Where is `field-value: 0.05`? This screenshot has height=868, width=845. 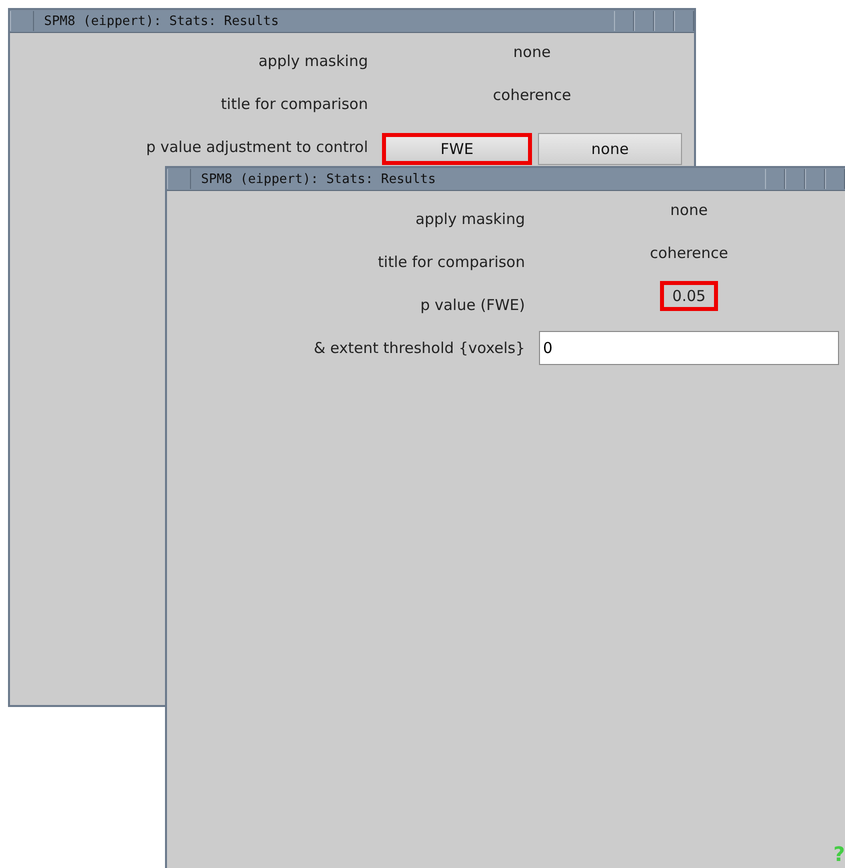
field-value: 0.05 is located at coordinates (689, 295).